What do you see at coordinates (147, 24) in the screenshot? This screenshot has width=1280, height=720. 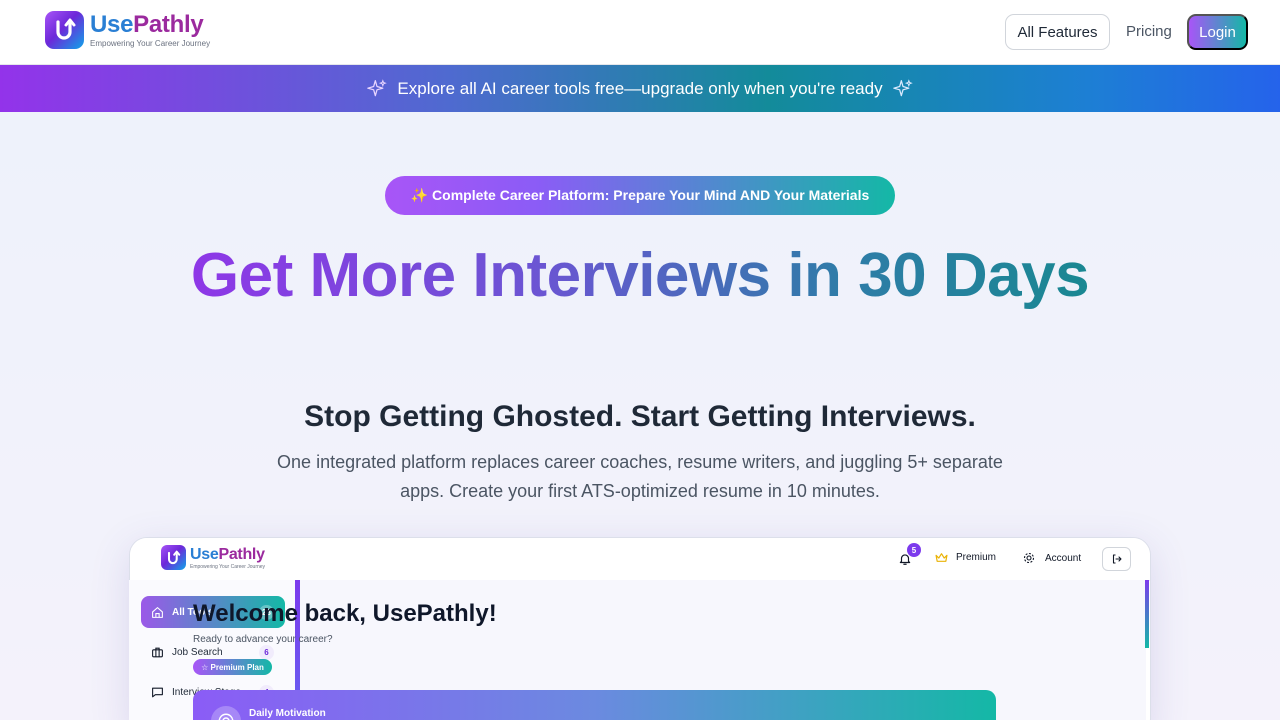 I see `brand-name: UsePathly` at bounding box center [147, 24].